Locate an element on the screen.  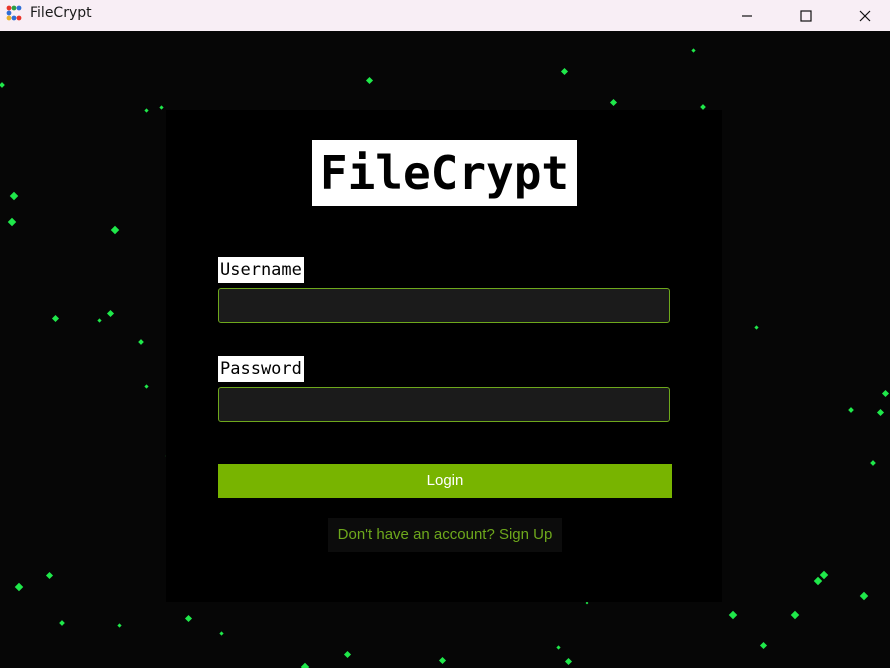
login-button: Login is located at coordinates (445, 481).